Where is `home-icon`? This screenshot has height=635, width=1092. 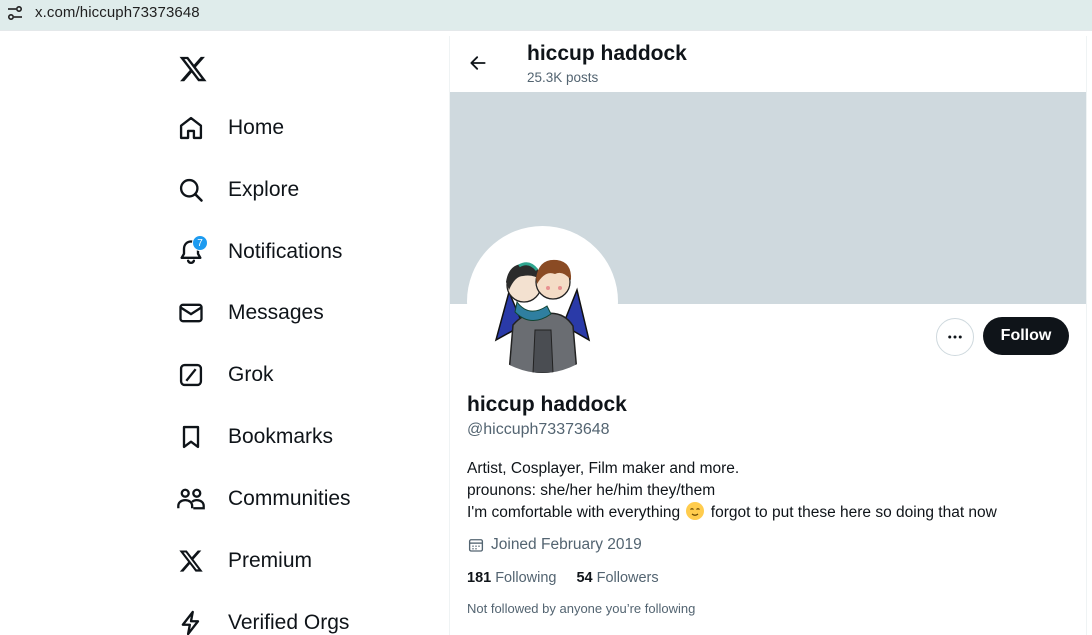 home-icon is located at coordinates (191, 128).